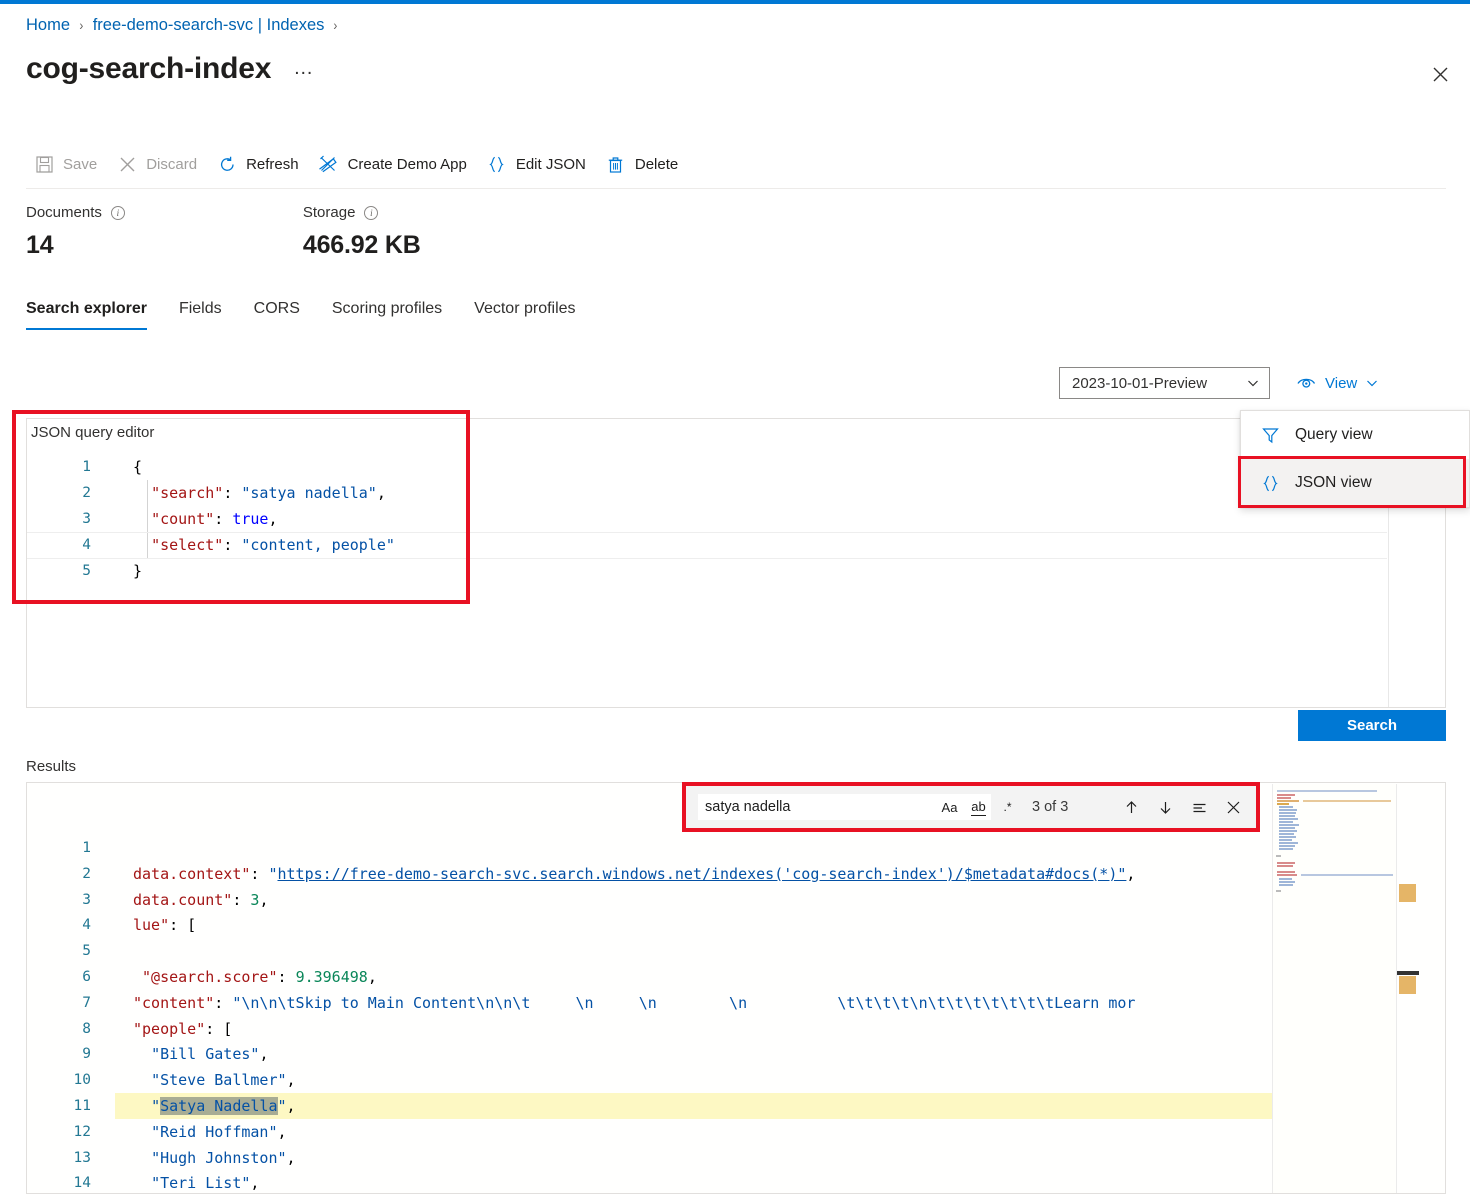  I want to click on braces-icon, so click(497, 164).